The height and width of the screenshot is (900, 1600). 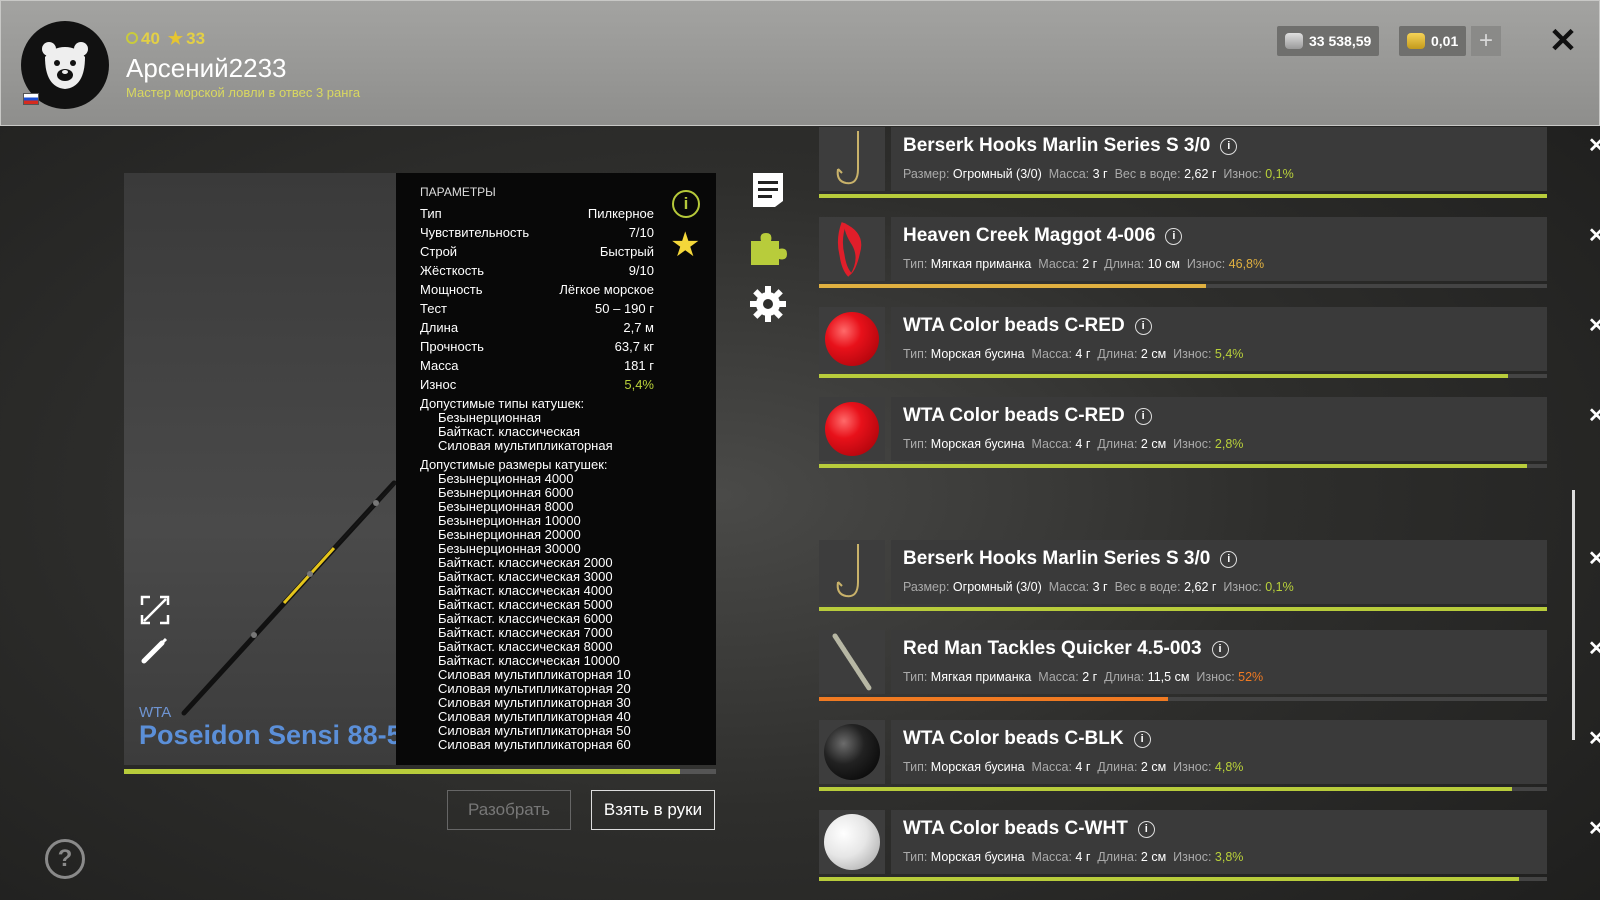 What do you see at coordinates (638, 365) in the screenshot?
I see `param-value: 181 г` at bounding box center [638, 365].